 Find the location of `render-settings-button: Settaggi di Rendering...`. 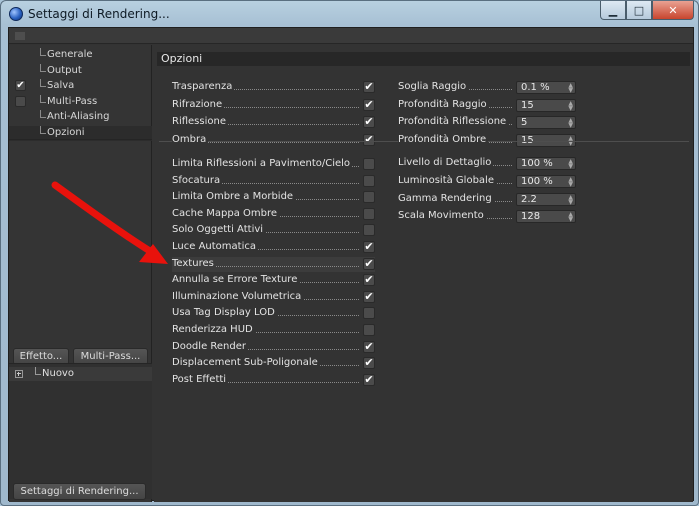

render-settings-button: Settaggi di Rendering... is located at coordinates (79, 491).